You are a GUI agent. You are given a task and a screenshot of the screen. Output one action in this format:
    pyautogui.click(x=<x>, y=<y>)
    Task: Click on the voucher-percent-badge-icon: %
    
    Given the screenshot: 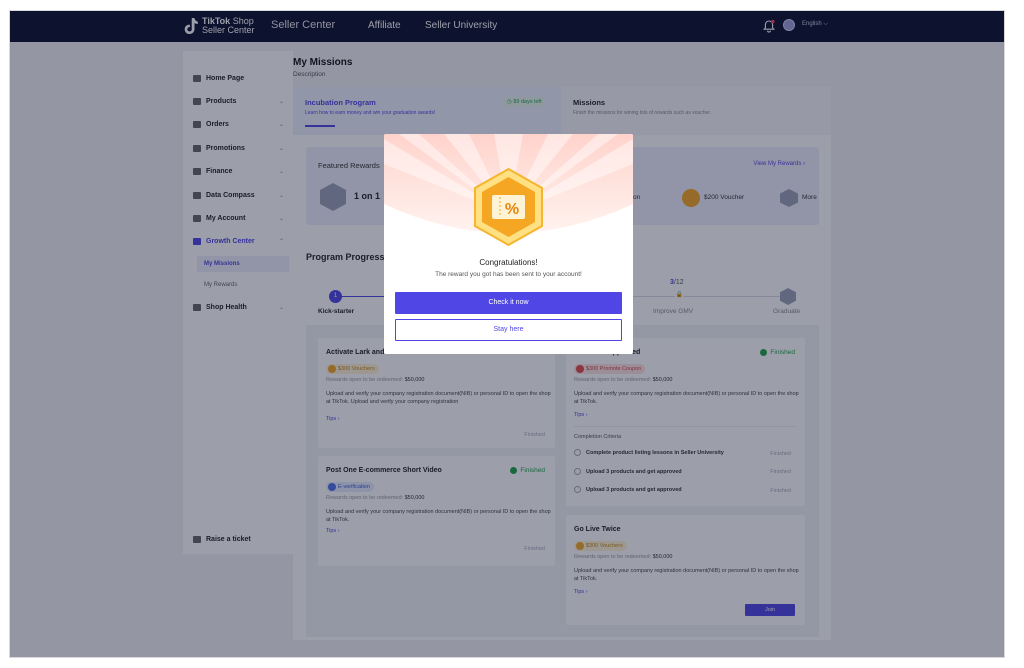 What is the action you would take?
    pyautogui.click(x=508, y=207)
    